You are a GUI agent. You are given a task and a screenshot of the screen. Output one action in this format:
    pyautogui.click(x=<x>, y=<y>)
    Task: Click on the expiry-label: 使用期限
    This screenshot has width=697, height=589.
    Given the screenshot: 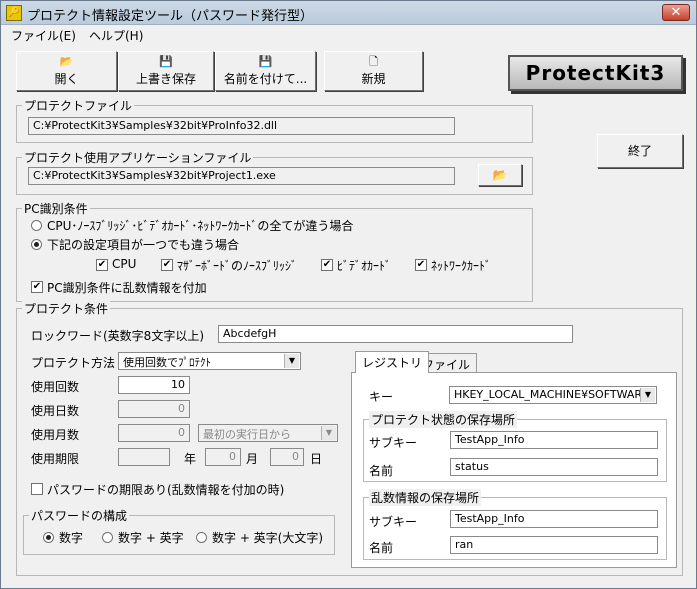 What is the action you would take?
    pyautogui.click(x=55, y=459)
    